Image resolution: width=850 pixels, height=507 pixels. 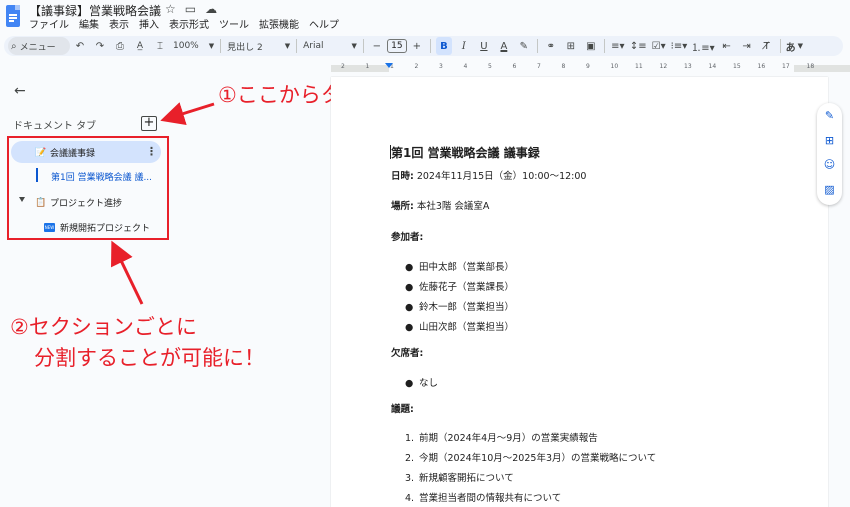 What do you see at coordinates (100, 46) in the screenshot?
I see `redo-icon: ↷` at bounding box center [100, 46].